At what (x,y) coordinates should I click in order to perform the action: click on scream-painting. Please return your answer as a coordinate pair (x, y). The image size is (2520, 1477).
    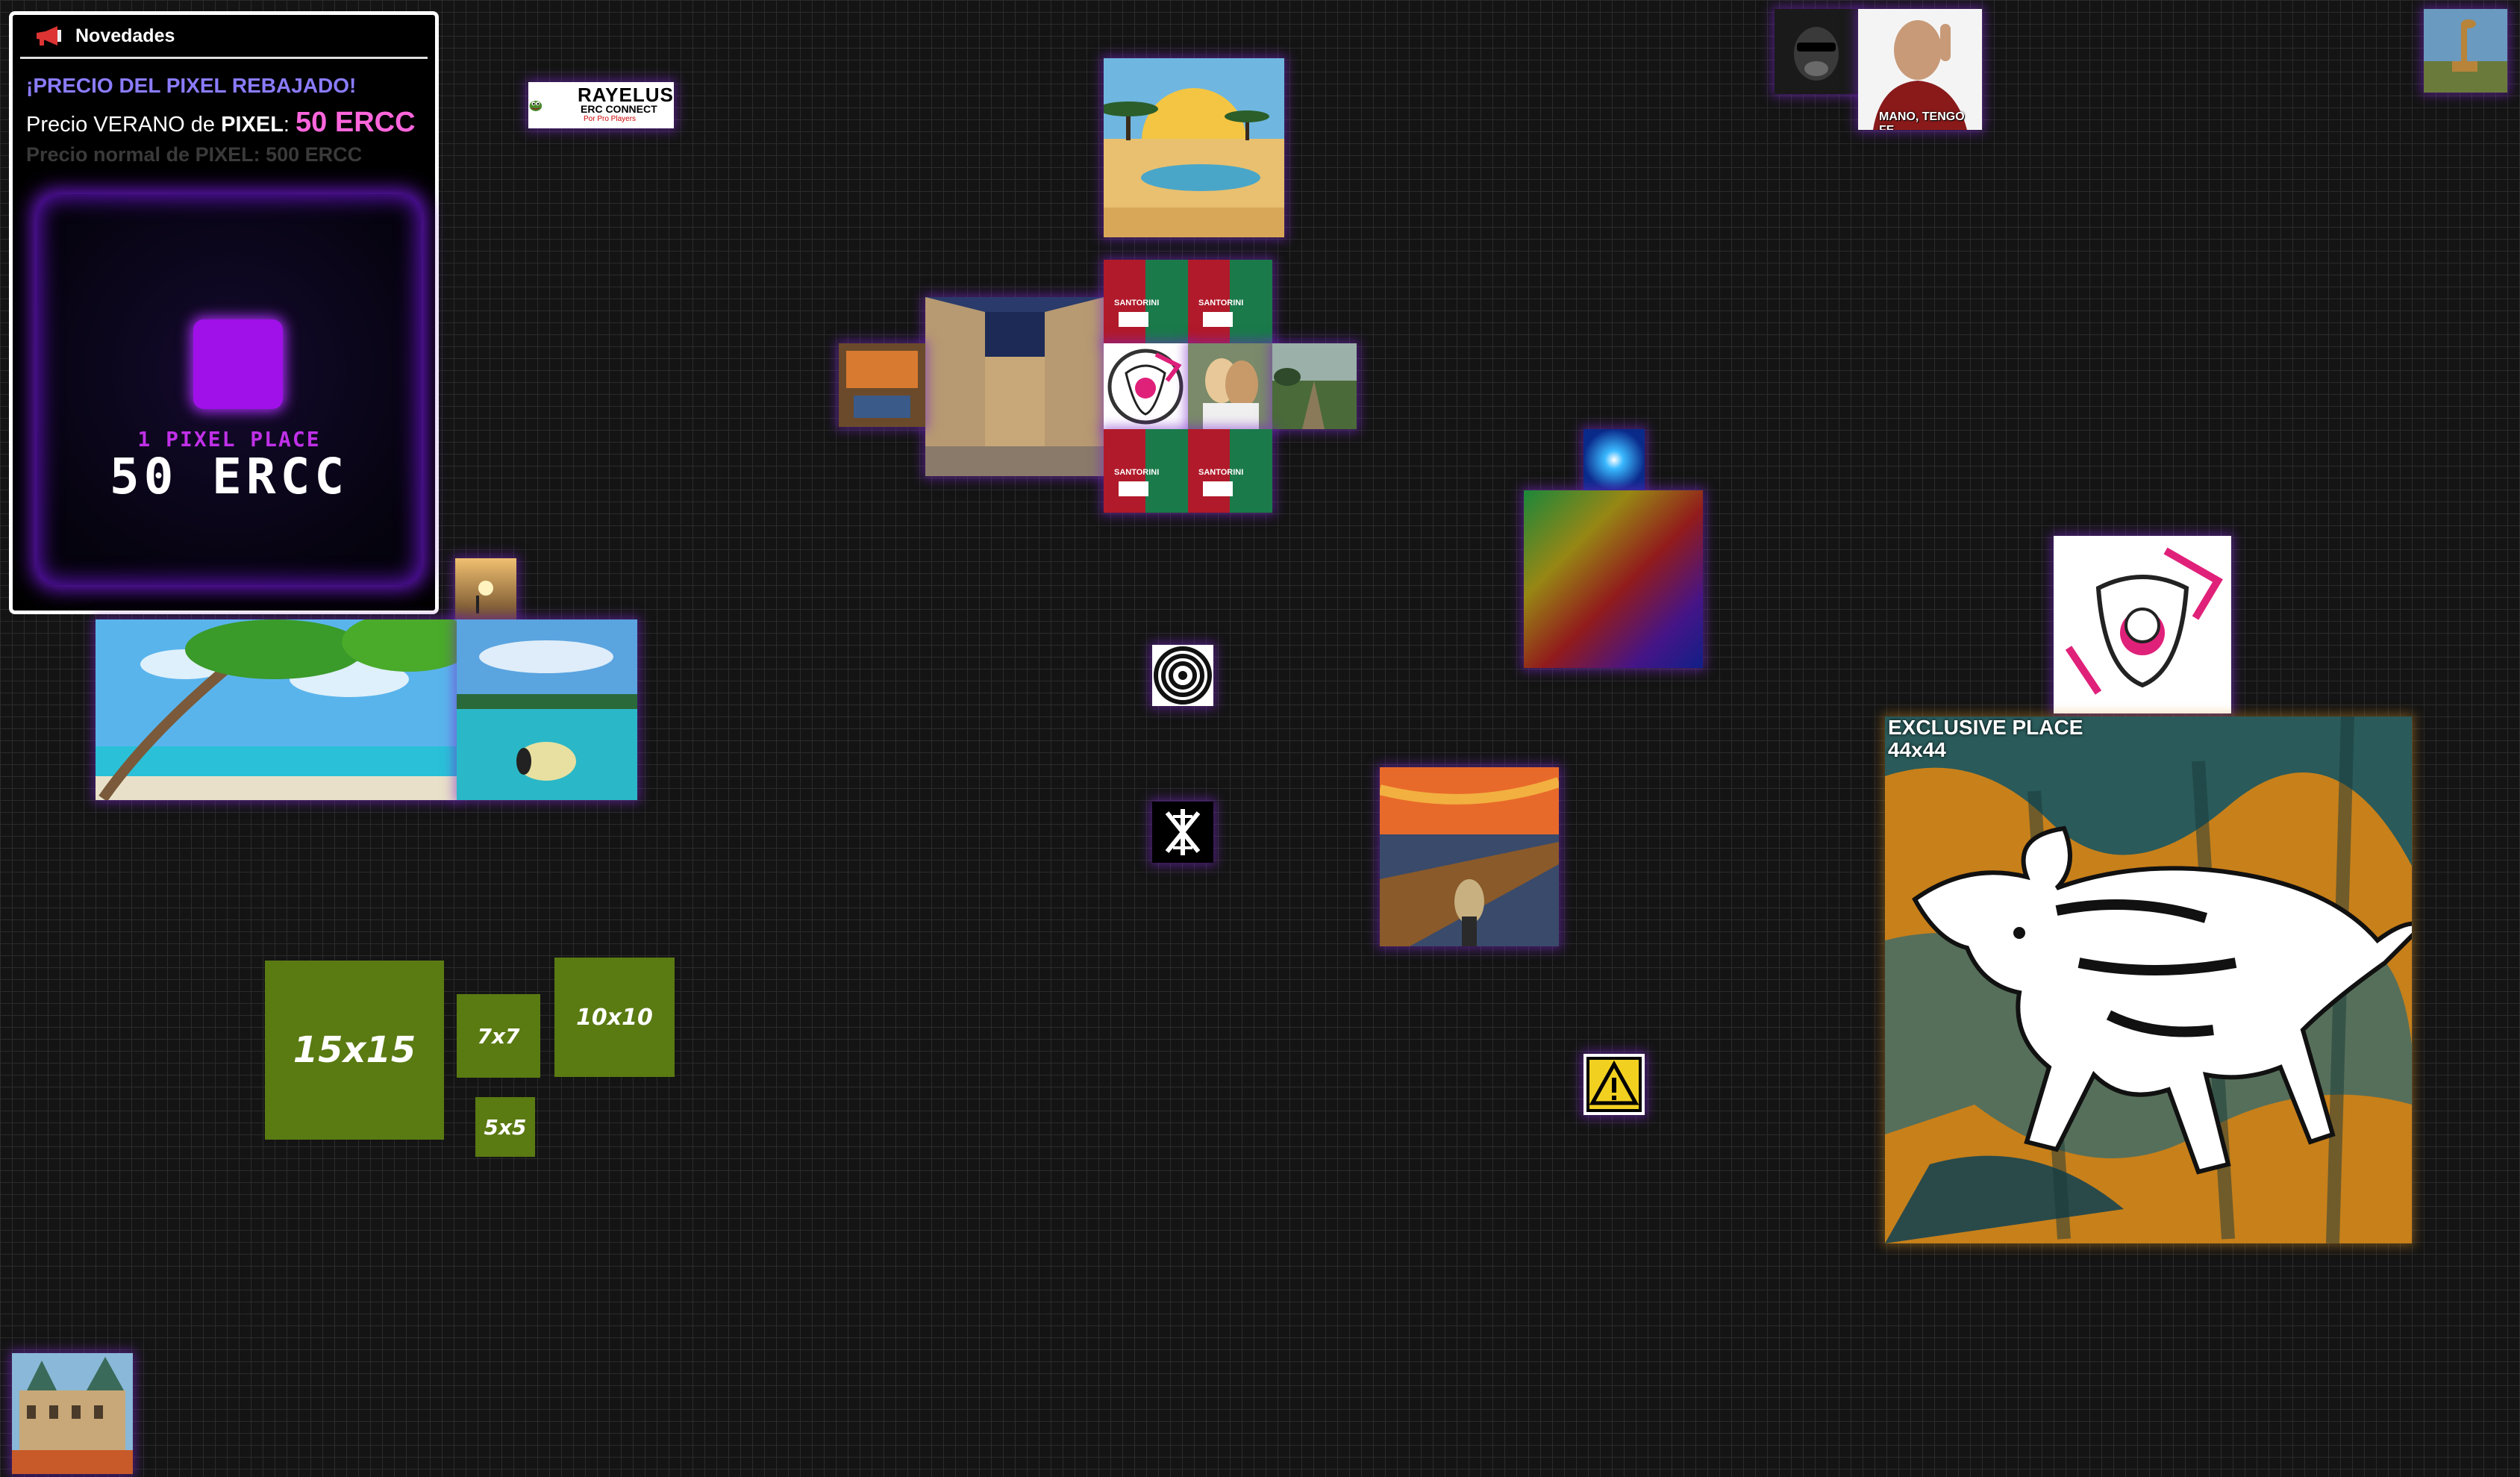
    Looking at the image, I should click on (1469, 856).